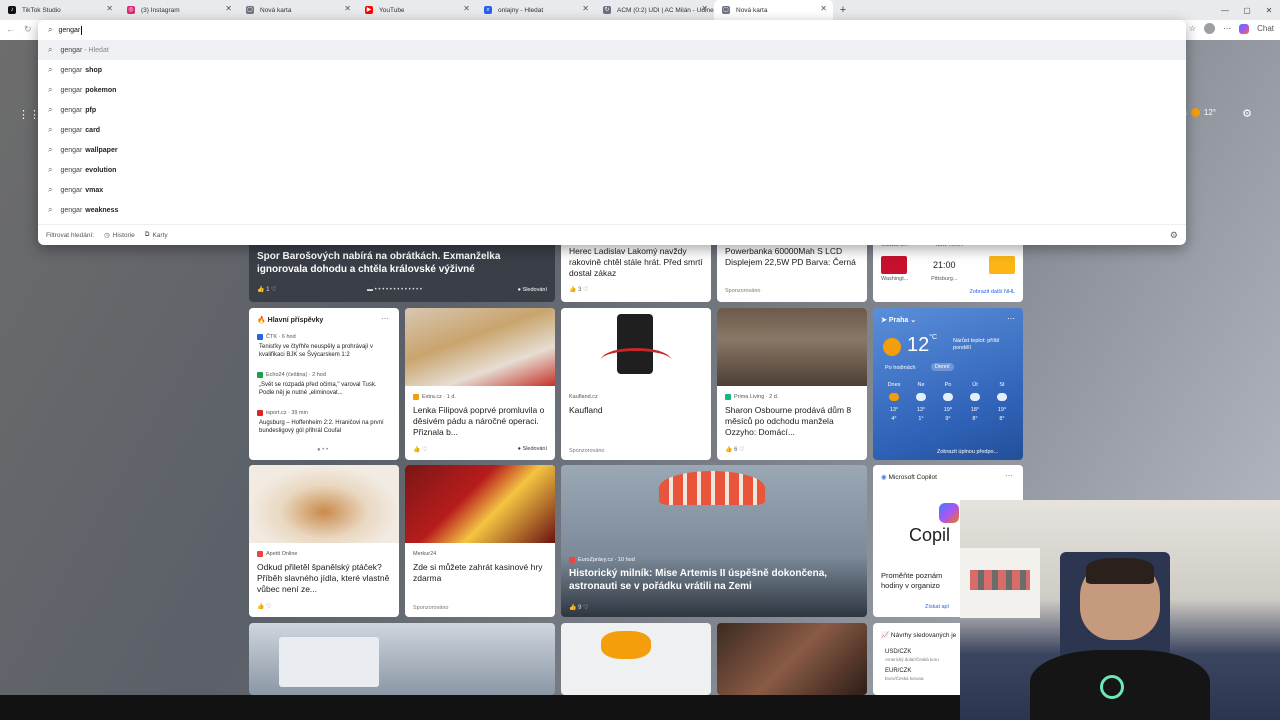  What do you see at coordinates (1225, 10) in the screenshot?
I see `minimize-icon: —` at bounding box center [1225, 10].